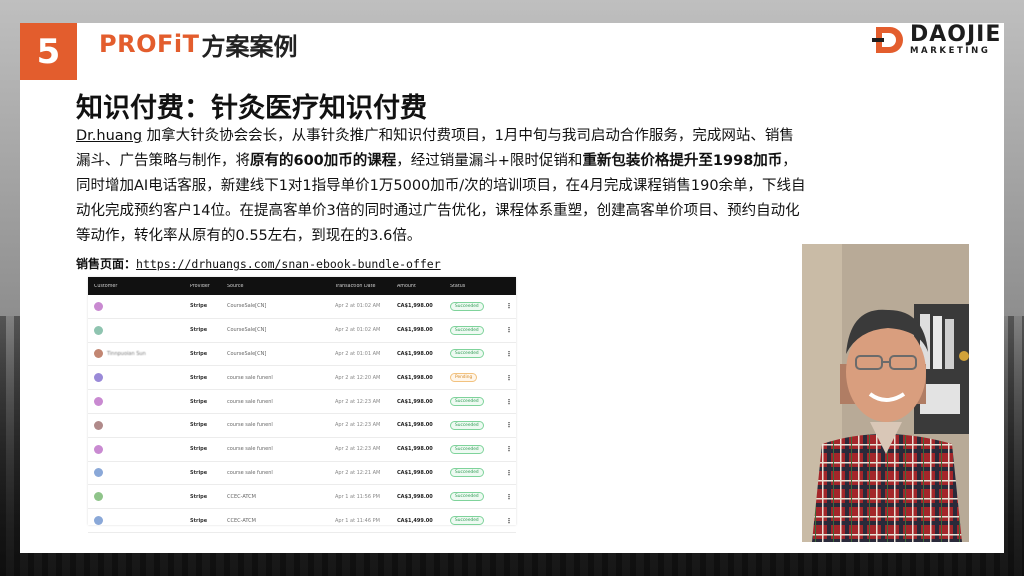 The height and width of the screenshot is (576, 1024). I want to click on cell-date: Apr 2 at 01:01 AM, so click(358, 353).